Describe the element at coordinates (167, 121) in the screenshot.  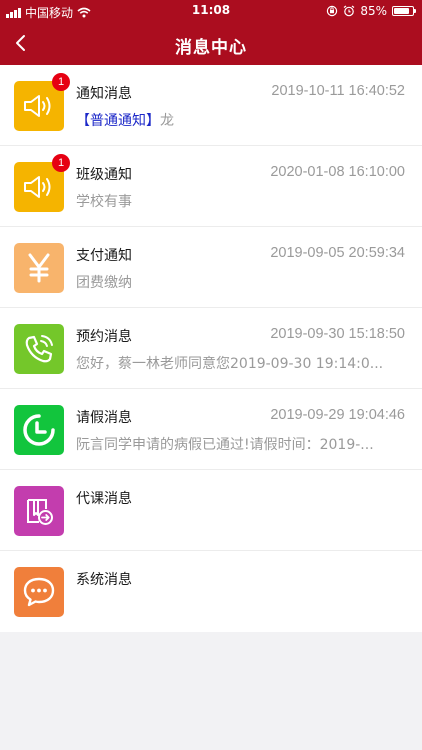
I see `message-preview-text: 龙` at that location.